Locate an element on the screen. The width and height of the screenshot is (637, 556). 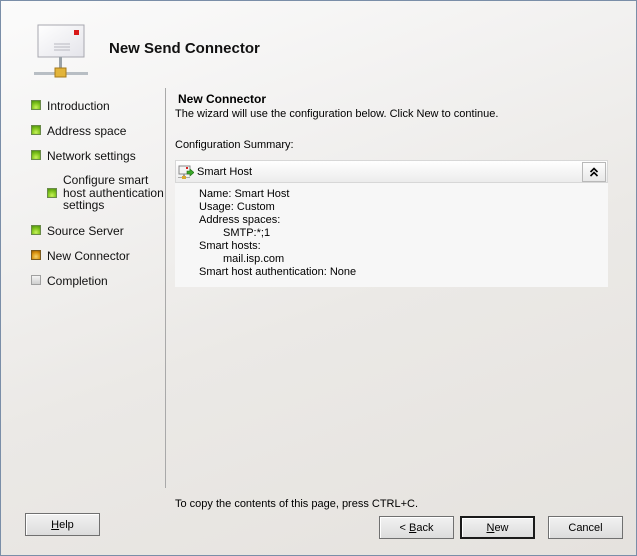
smart-host-connector-icon is located at coordinates (186, 172).